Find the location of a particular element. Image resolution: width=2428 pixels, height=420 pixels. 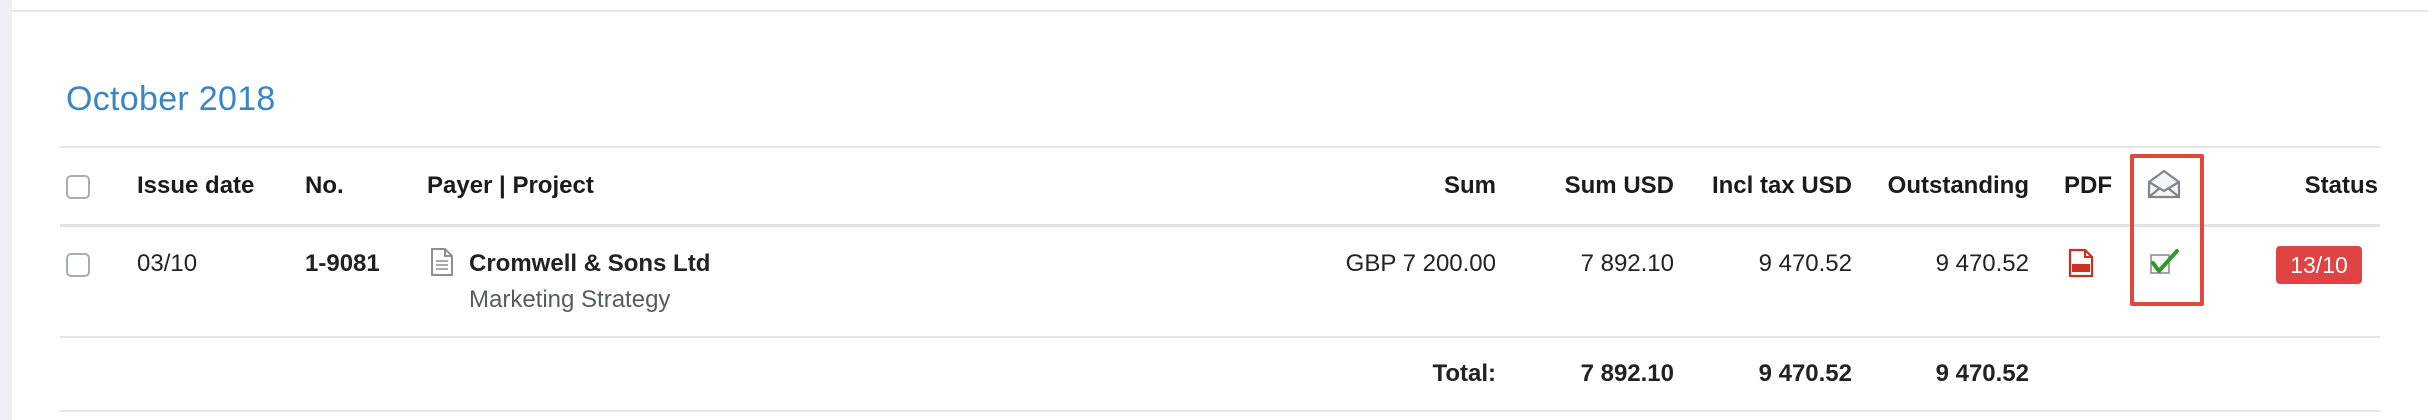

month-title: October 2018 is located at coordinates (171, 99).